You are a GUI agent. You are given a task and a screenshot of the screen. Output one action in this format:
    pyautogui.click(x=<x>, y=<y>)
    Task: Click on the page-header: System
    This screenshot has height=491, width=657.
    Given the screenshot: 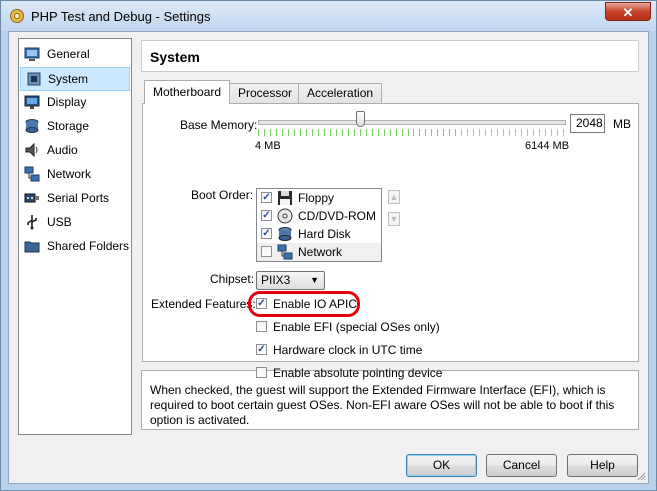 What is the action you would take?
    pyautogui.click(x=390, y=56)
    